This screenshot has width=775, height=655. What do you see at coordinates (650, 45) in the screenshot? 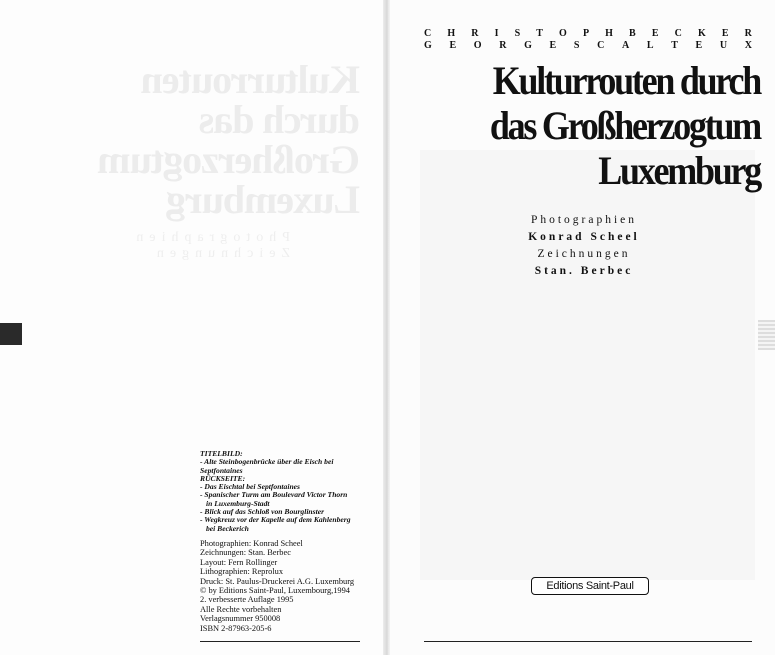
I see `author-letter: L` at bounding box center [650, 45].